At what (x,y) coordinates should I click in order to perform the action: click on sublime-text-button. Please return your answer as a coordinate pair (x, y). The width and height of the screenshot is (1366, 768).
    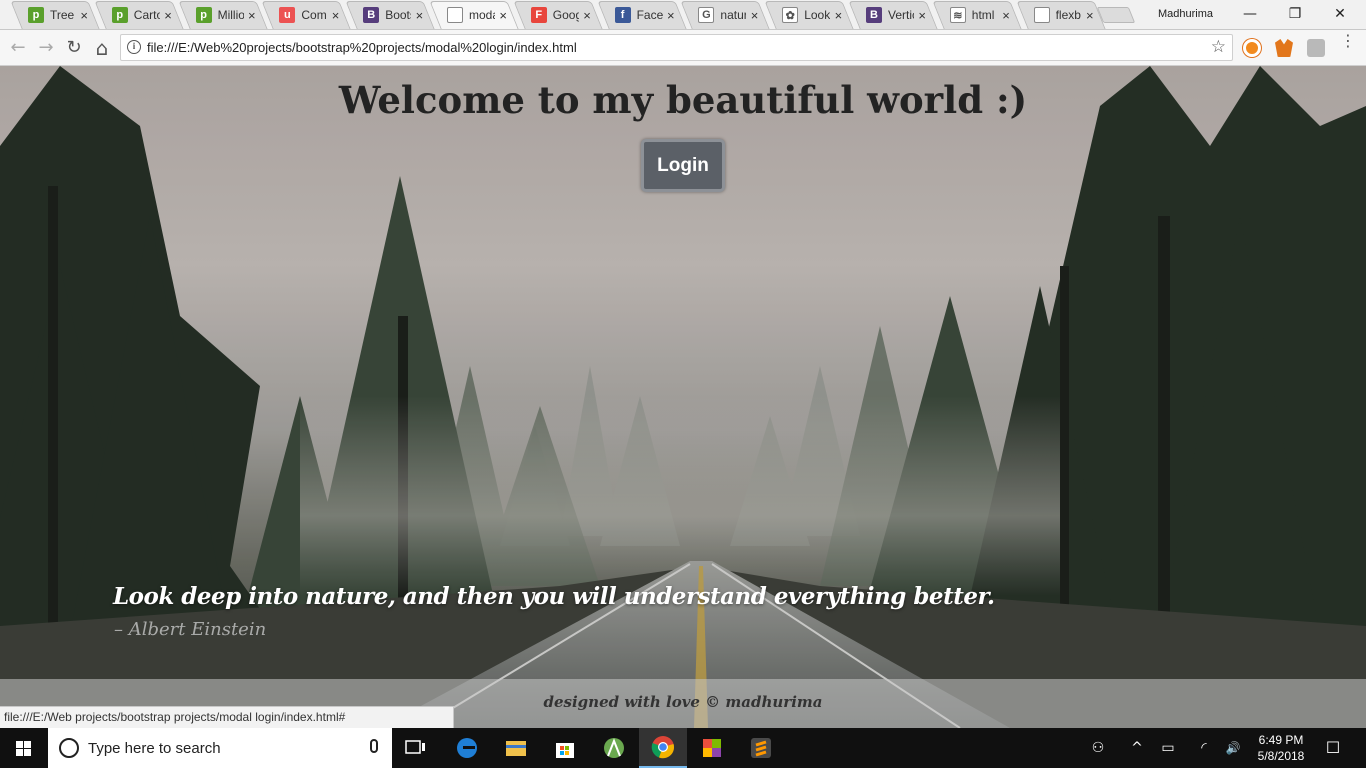
    Looking at the image, I should click on (761, 748).